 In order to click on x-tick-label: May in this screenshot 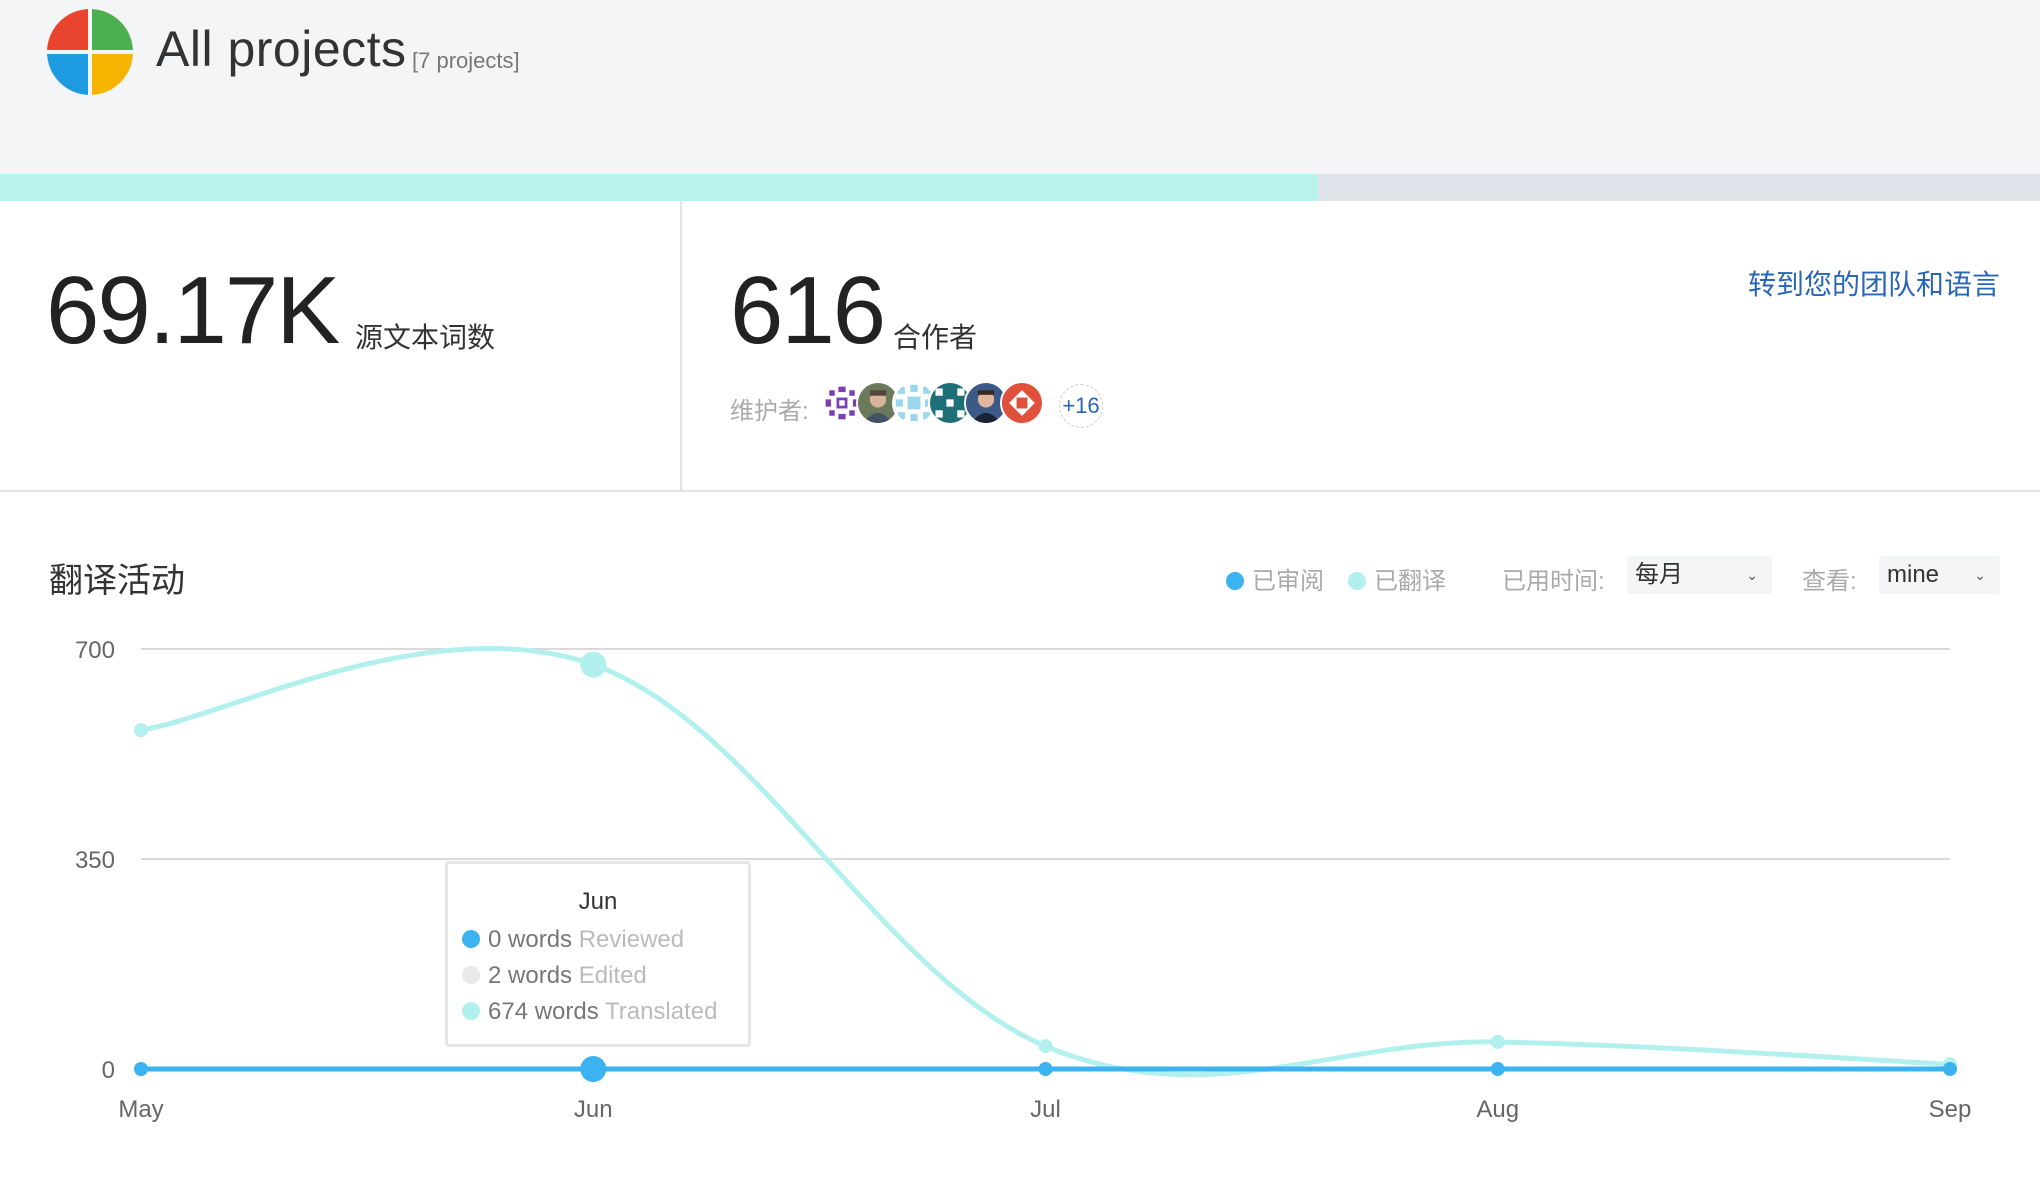, I will do `click(140, 1109)`.